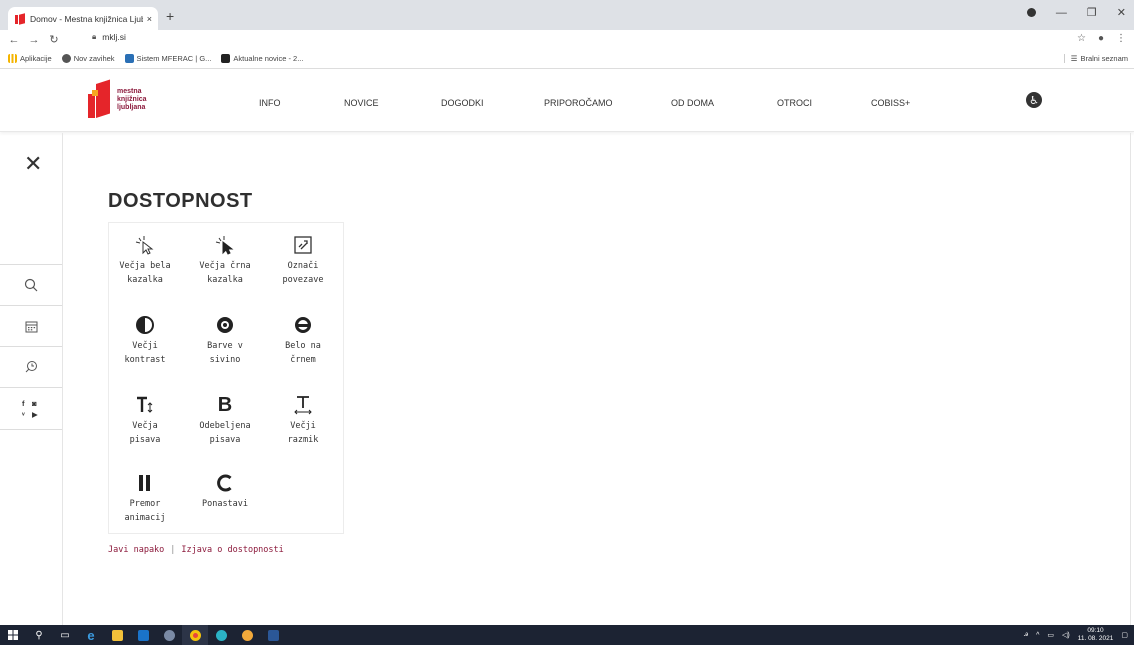  What do you see at coordinates (1096, 635) in the screenshot?
I see `taskbar-clock: 09:10 11. 08. 2021` at bounding box center [1096, 635].